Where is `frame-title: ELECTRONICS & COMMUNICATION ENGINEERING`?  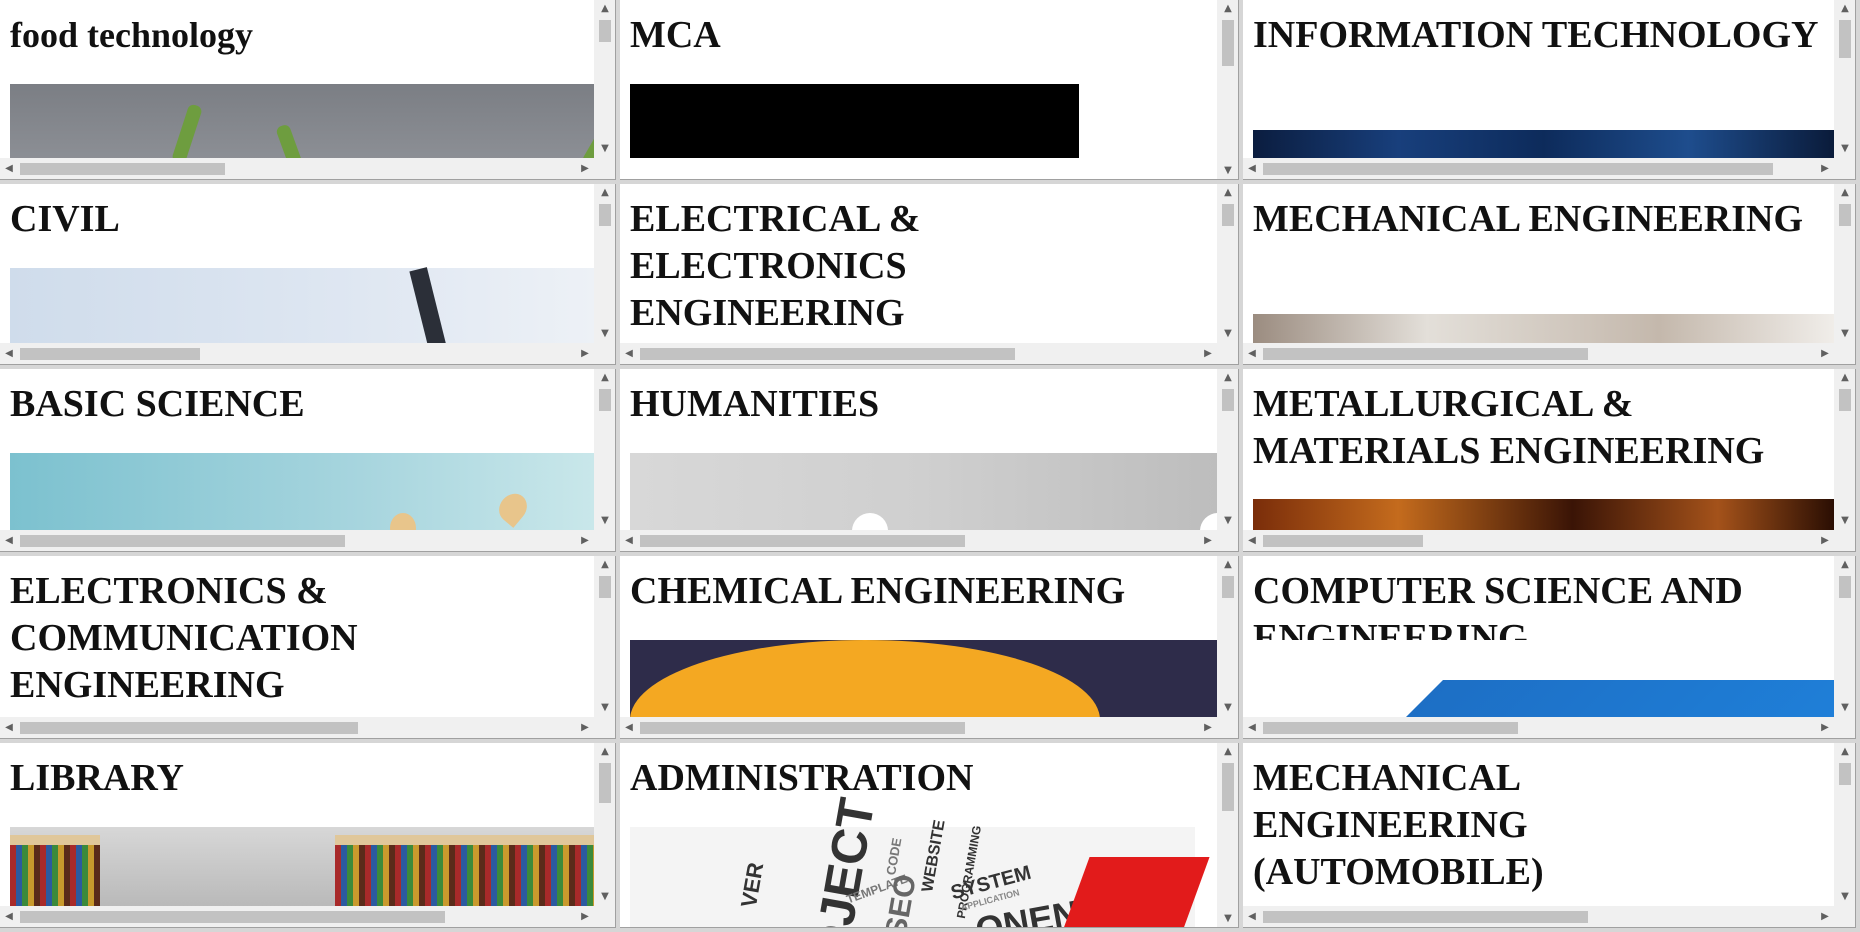
frame-title: ELECTRONICS & COMMUNICATION ENGINEERING is located at coordinates (250, 638).